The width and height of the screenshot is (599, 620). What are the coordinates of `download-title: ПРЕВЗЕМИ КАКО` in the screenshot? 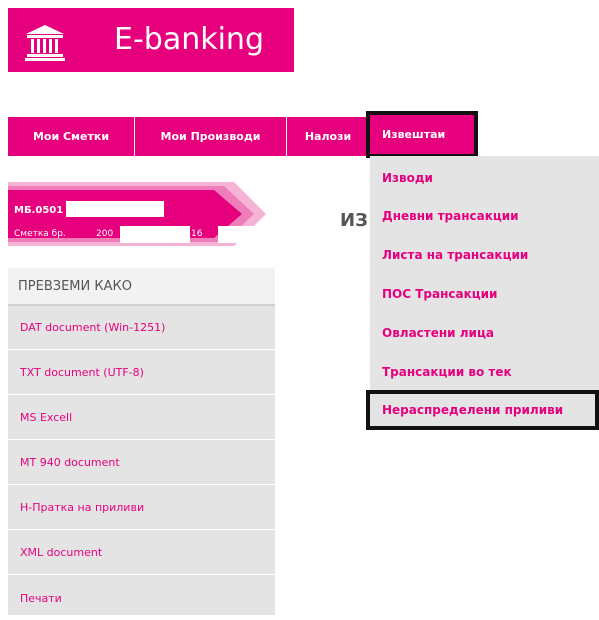 It's located at (141, 287).